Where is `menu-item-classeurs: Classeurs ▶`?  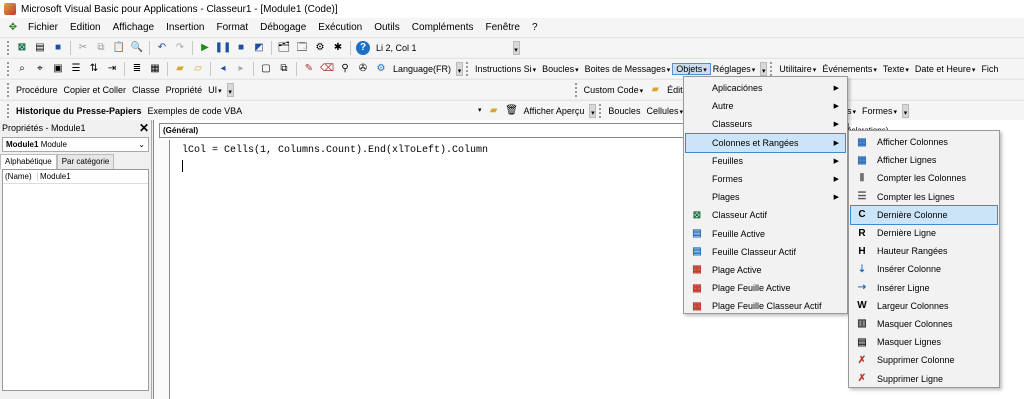
menu-item-classeurs: Classeurs ▶ is located at coordinates (765, 124).